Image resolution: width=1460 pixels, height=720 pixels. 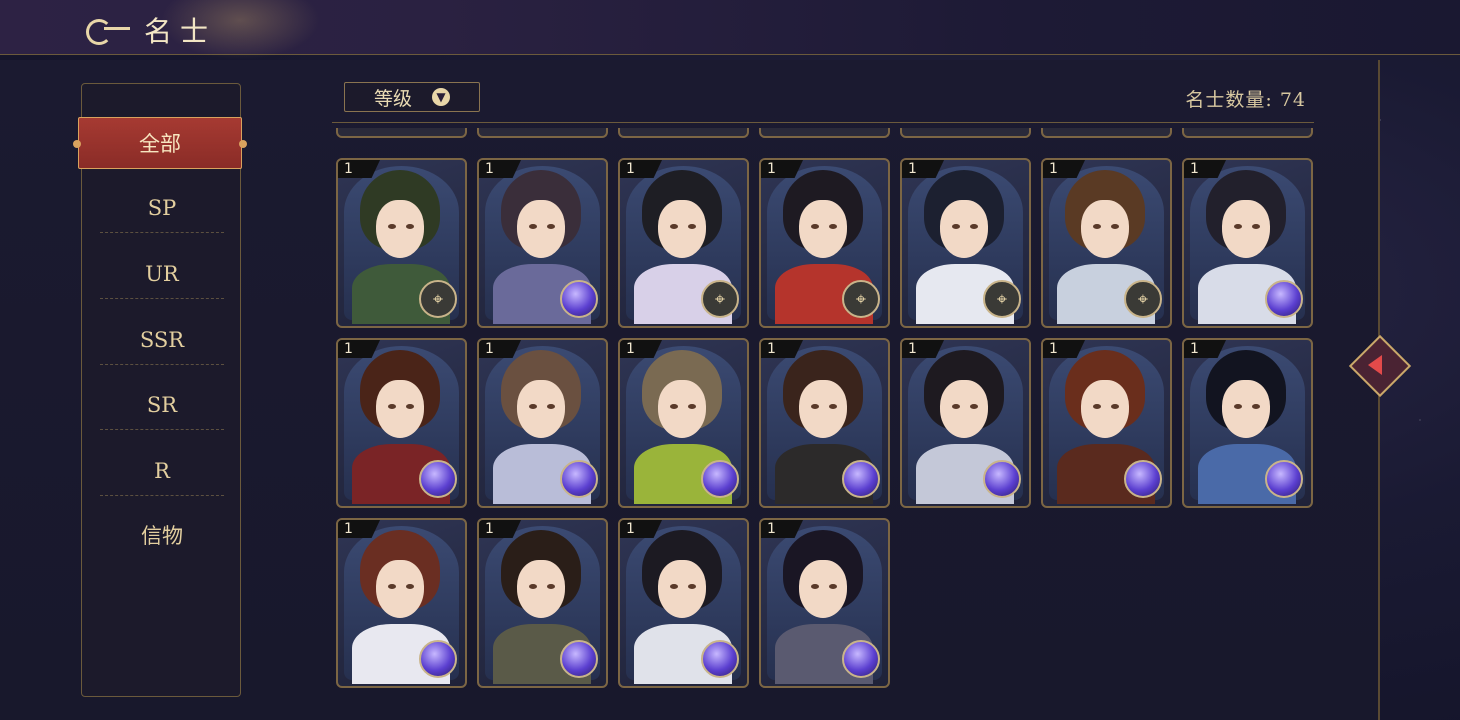 I want to click on sidebar-item-label: UR, so click(x=162, y=274).